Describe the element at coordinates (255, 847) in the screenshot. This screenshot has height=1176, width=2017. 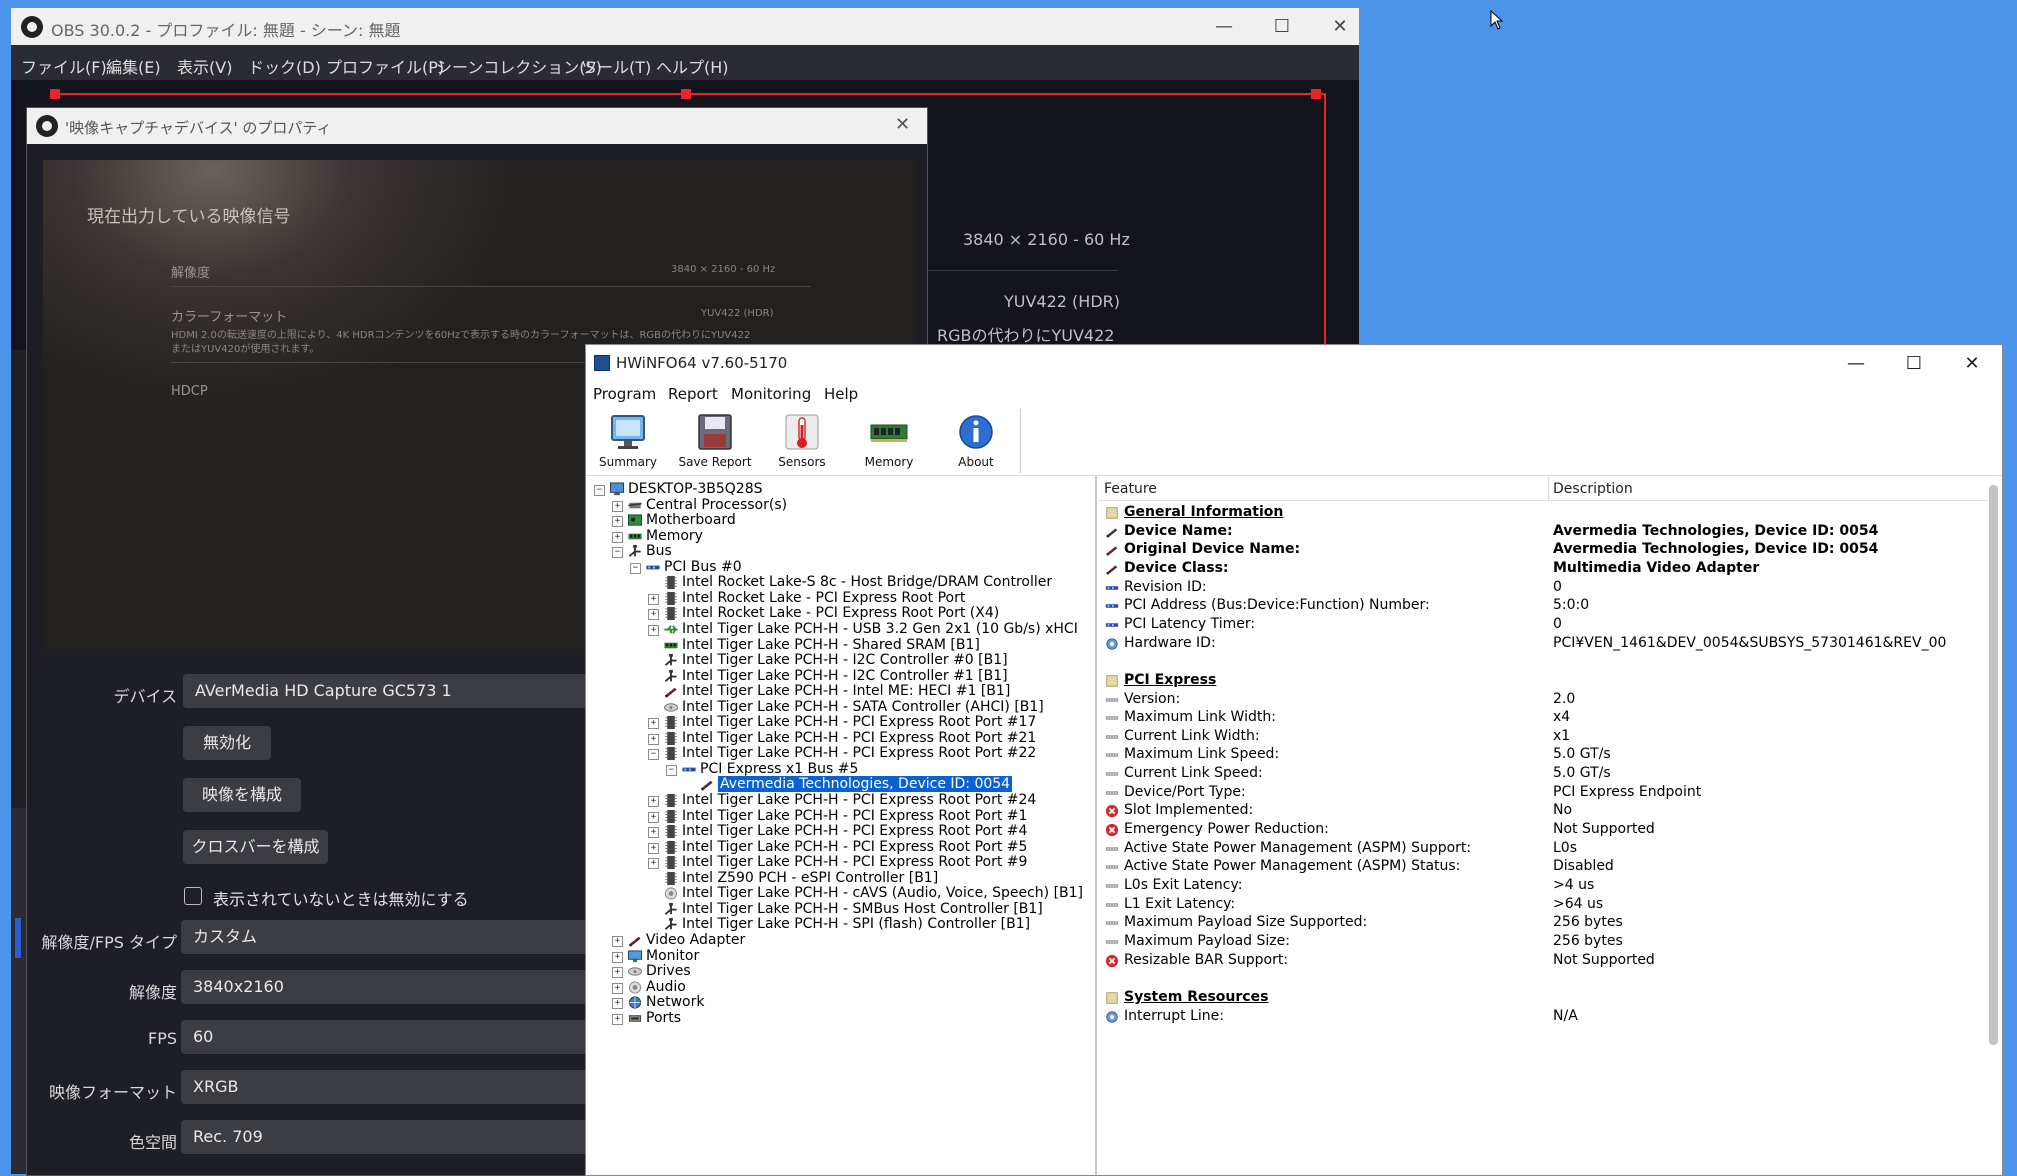
I see `configure-crossbar-button: クロスバーを構成` at that location.